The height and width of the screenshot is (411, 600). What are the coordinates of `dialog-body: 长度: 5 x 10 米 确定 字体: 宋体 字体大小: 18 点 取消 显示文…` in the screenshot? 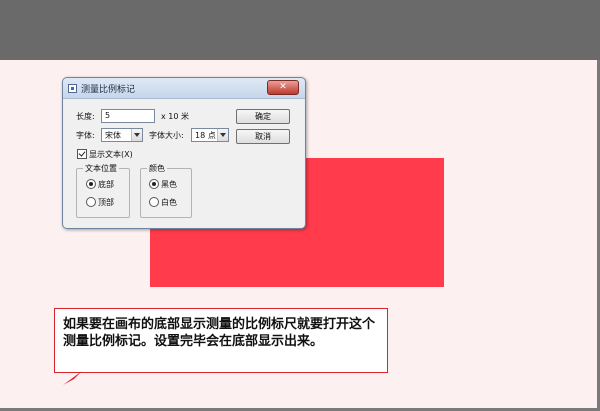 It's located at (184, 163).